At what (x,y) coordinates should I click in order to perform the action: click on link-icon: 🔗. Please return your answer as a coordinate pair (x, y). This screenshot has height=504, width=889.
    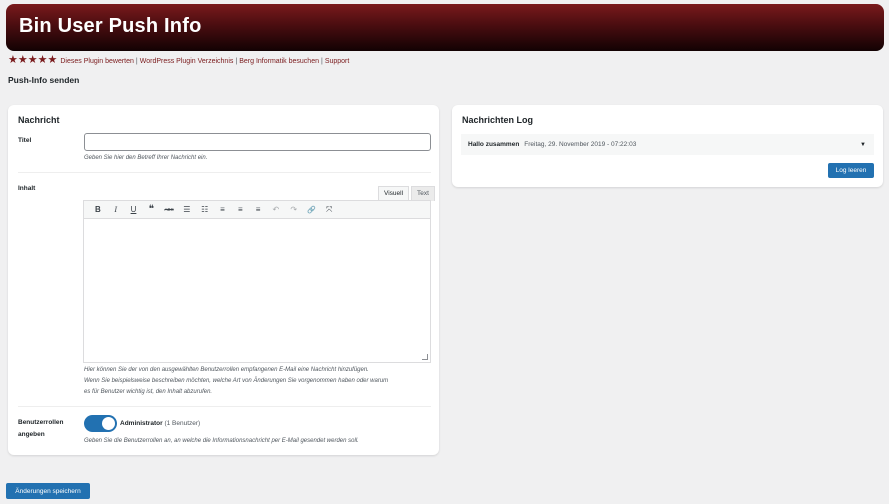
    Looking at the image, I should click on (312, 210).